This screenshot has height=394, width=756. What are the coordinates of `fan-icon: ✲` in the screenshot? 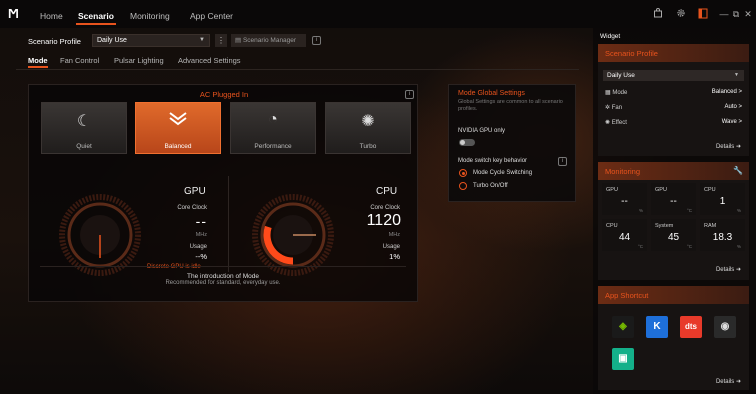 It's located at (608, 108).